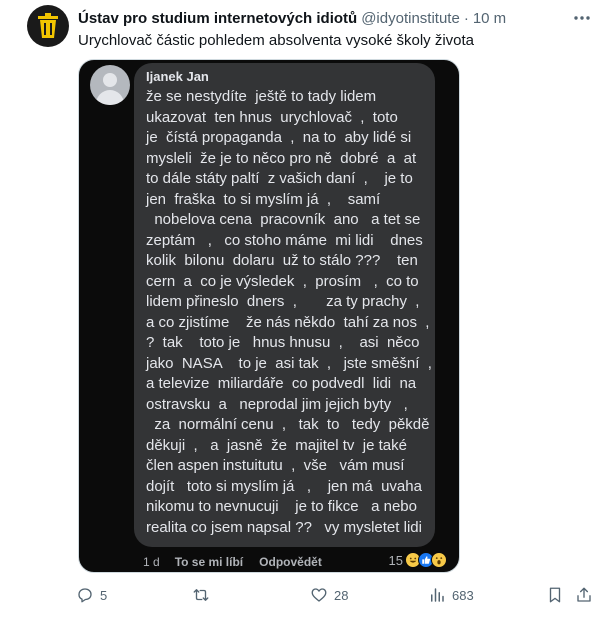  What do you see at coordinates (279, 137) in the screenshot?
I see `comment-line: je čístá propaganda , na to aby lidé si` at bounding box center [279, 137].